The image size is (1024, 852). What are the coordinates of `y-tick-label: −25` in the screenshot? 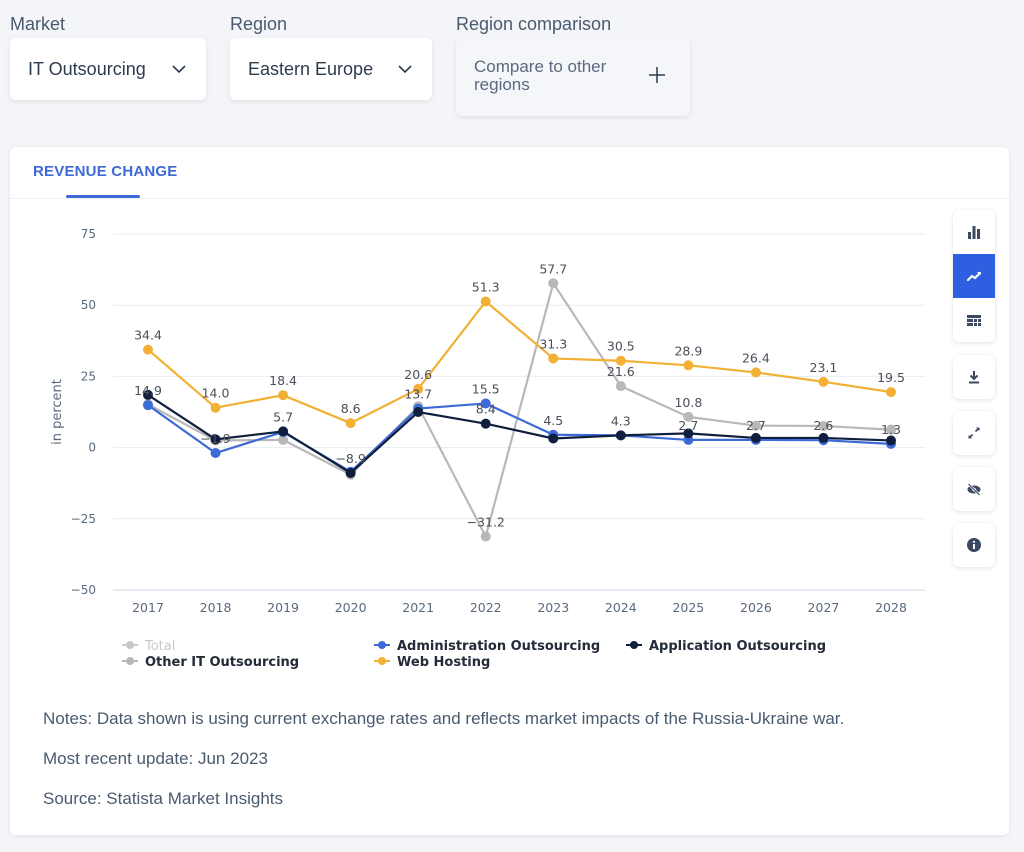 It's located at (83, 519).